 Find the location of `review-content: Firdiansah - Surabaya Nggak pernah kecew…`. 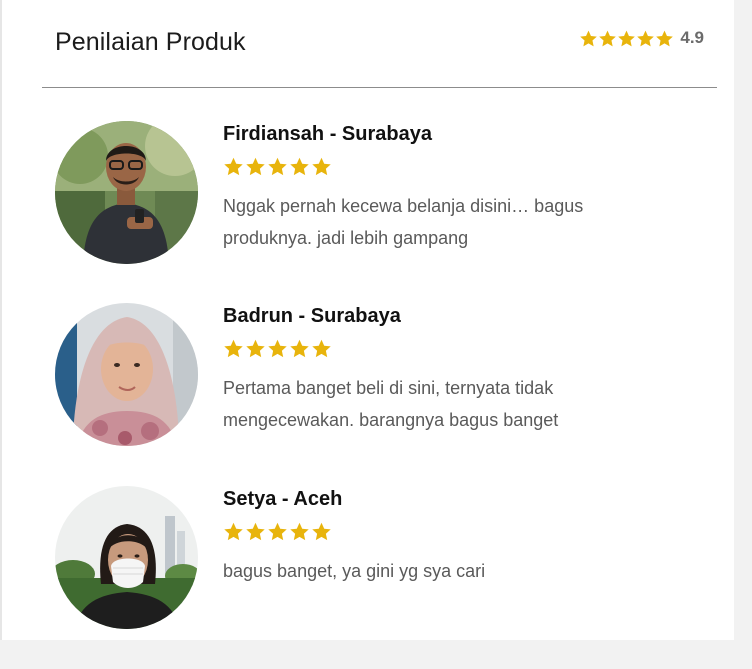

review-content: Firdiansah - Surabaya Nggak pernah kecew… is located at coordinates (458, 187).